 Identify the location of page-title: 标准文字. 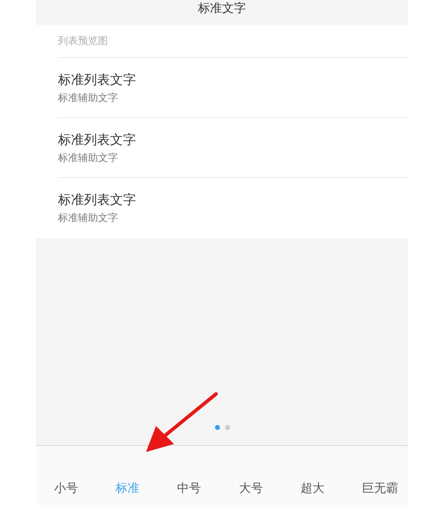
(222, 8).